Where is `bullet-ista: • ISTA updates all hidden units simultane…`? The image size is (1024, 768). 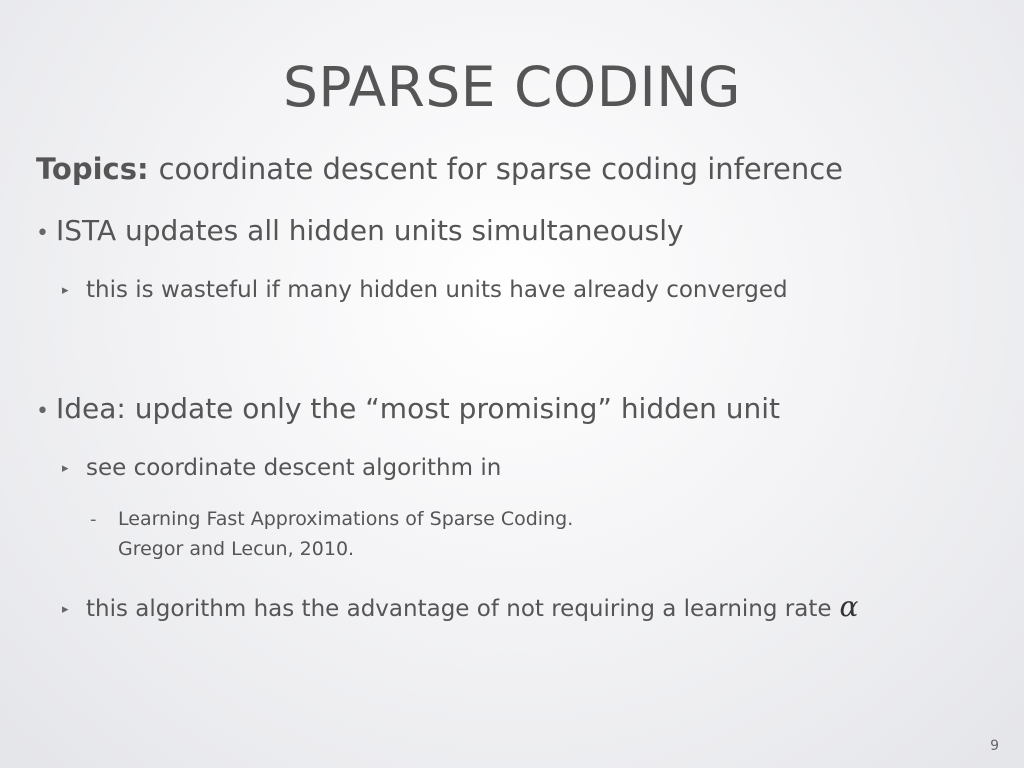 bullet-ista: • ISTA updates all hidden units simultane… is located at coordinates (360, 231).